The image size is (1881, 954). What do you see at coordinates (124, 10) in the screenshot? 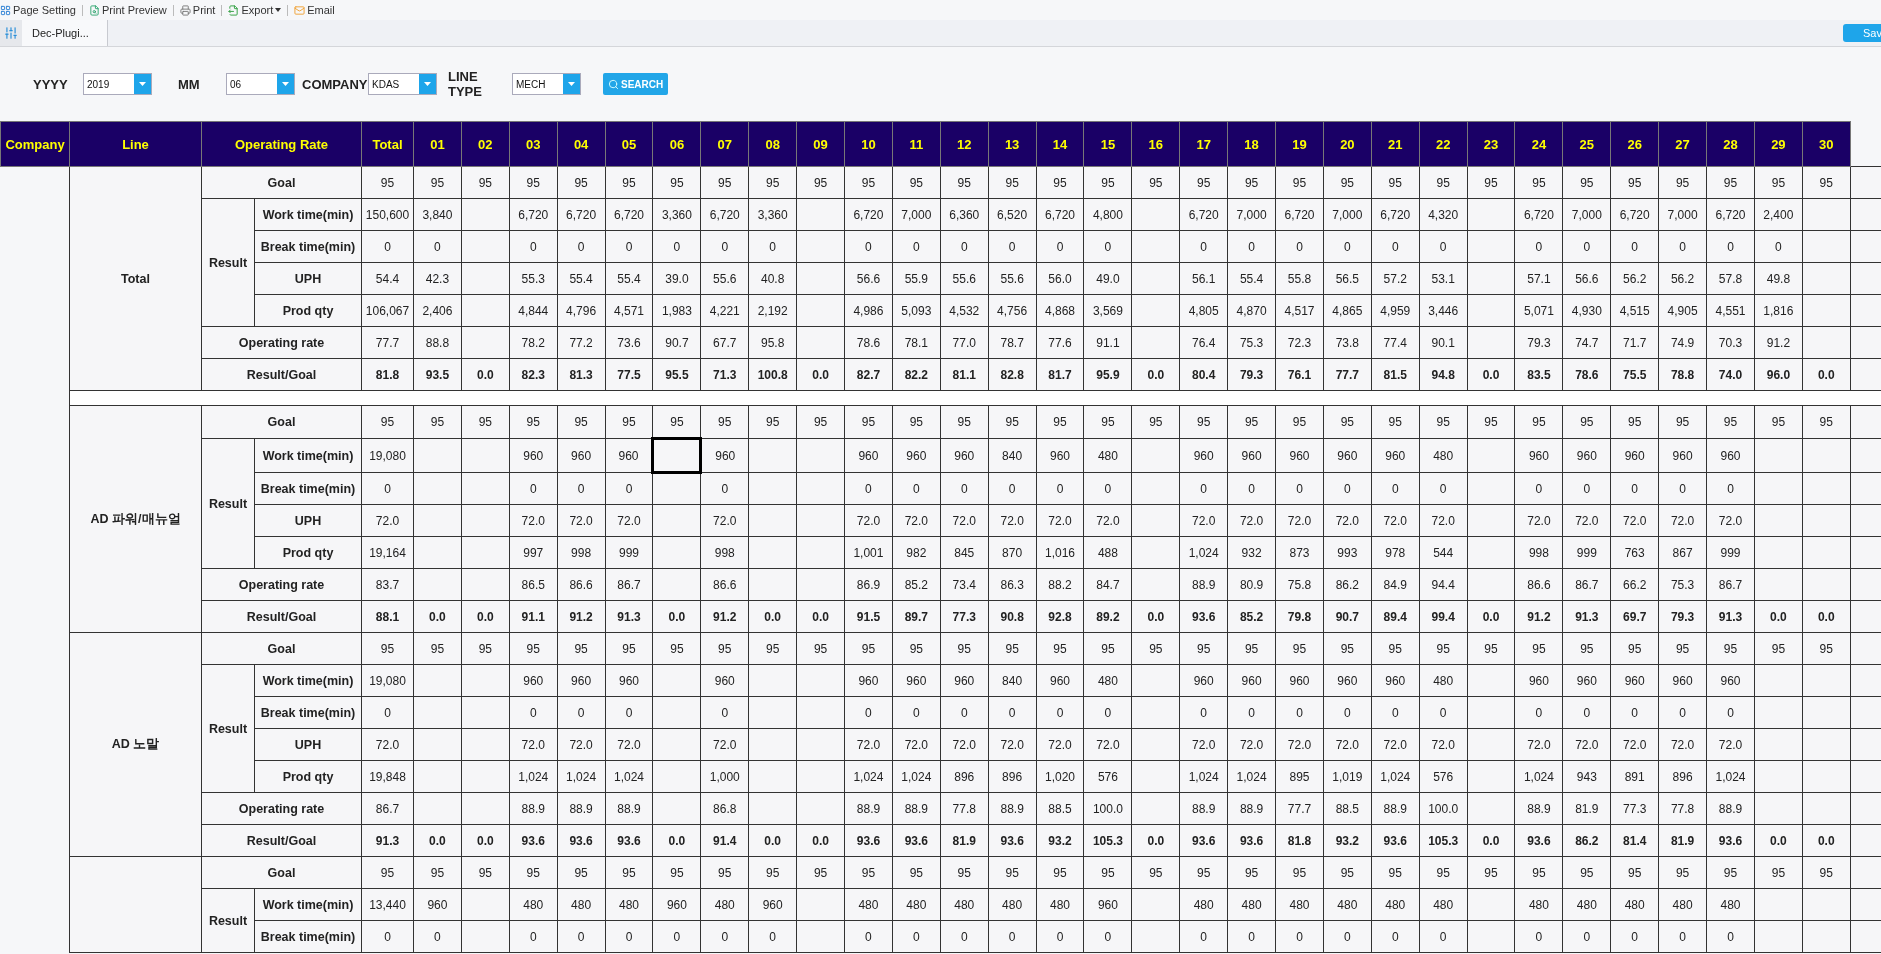
I see `toolbar-button: Print Preview` at bounding box center [124, 10].